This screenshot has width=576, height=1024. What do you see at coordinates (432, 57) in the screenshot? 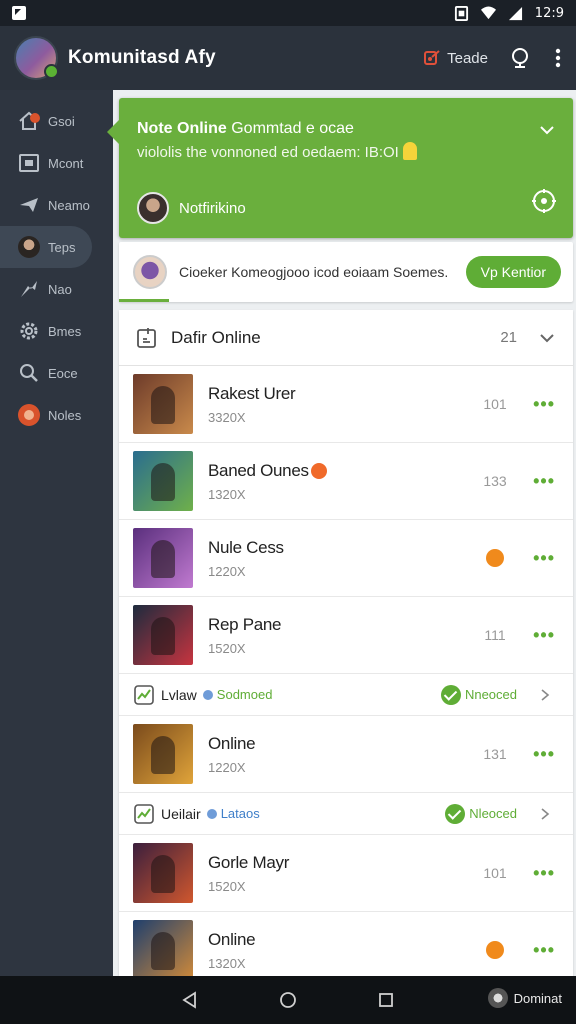
I see `trade-icon` at bounding box center [432, 57].